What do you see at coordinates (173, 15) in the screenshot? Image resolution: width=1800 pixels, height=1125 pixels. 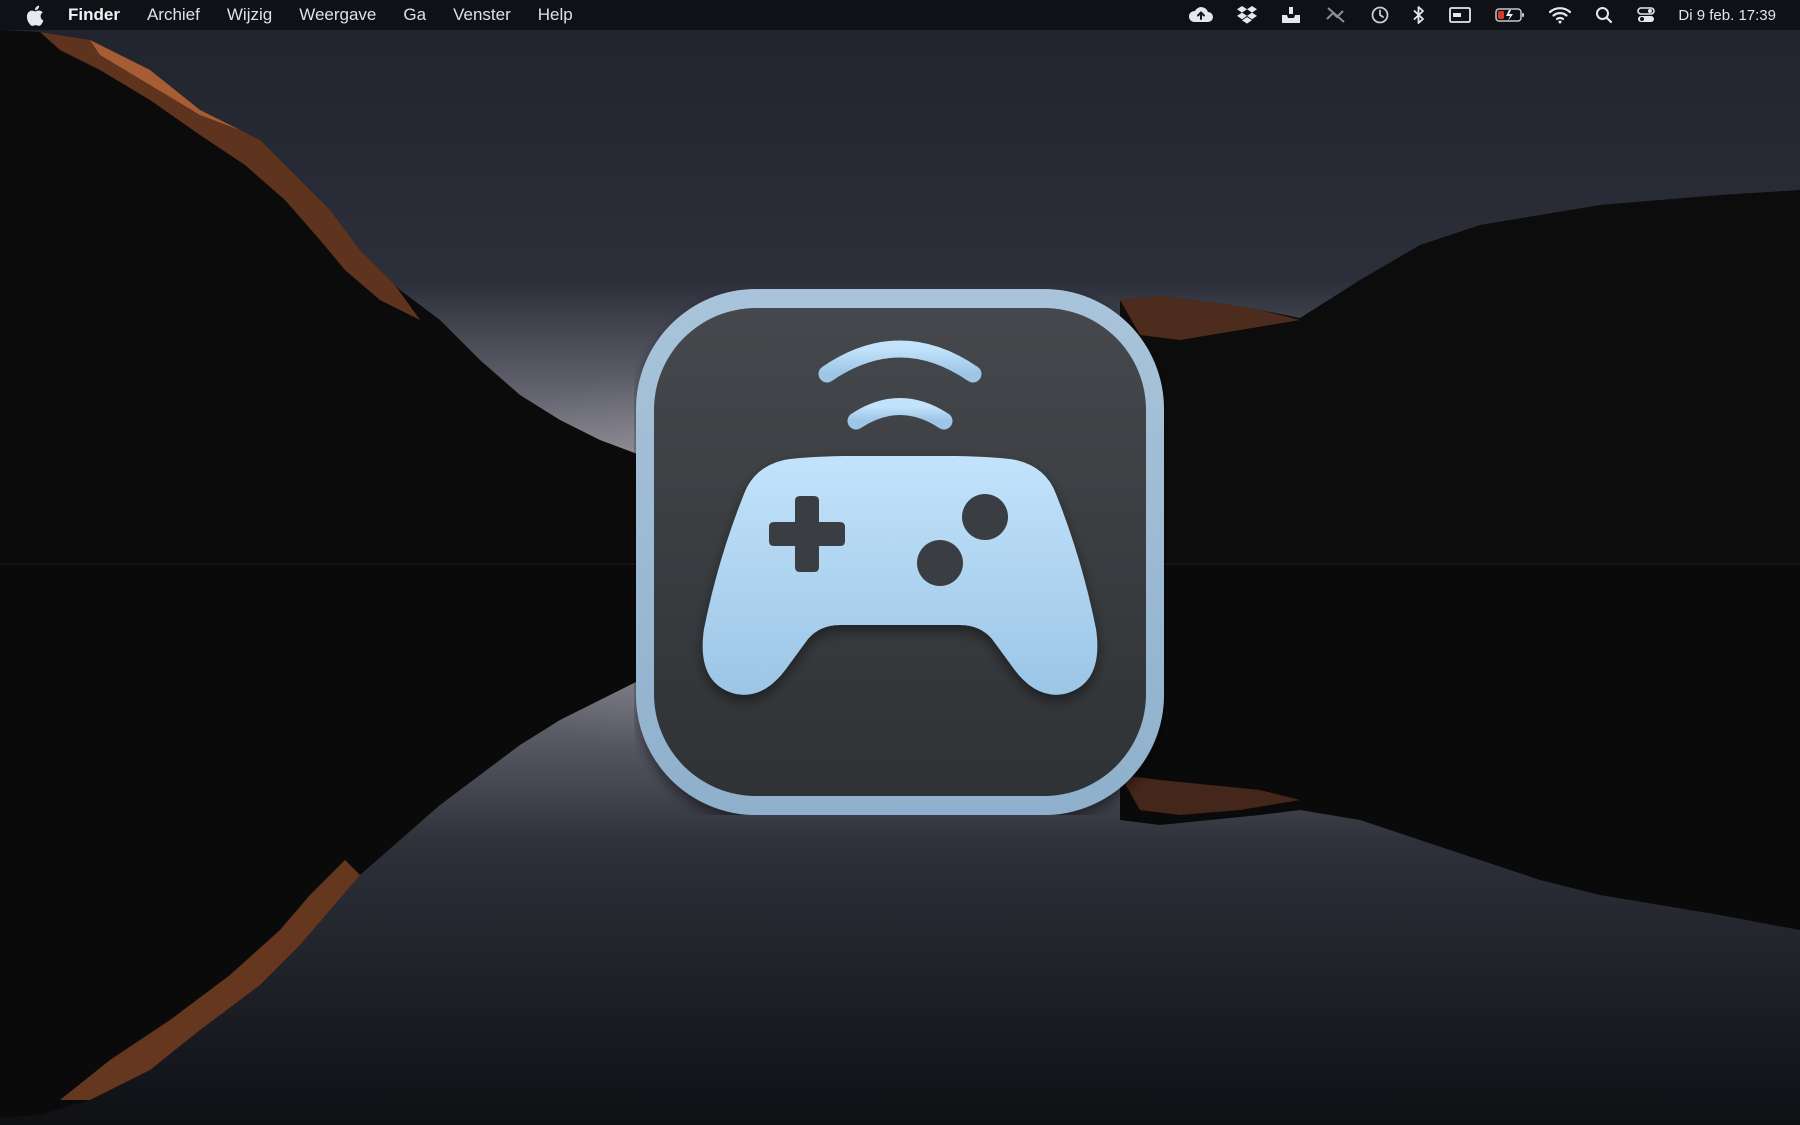 I see `menu-archief: Archief` at bounding box center [173, 15].